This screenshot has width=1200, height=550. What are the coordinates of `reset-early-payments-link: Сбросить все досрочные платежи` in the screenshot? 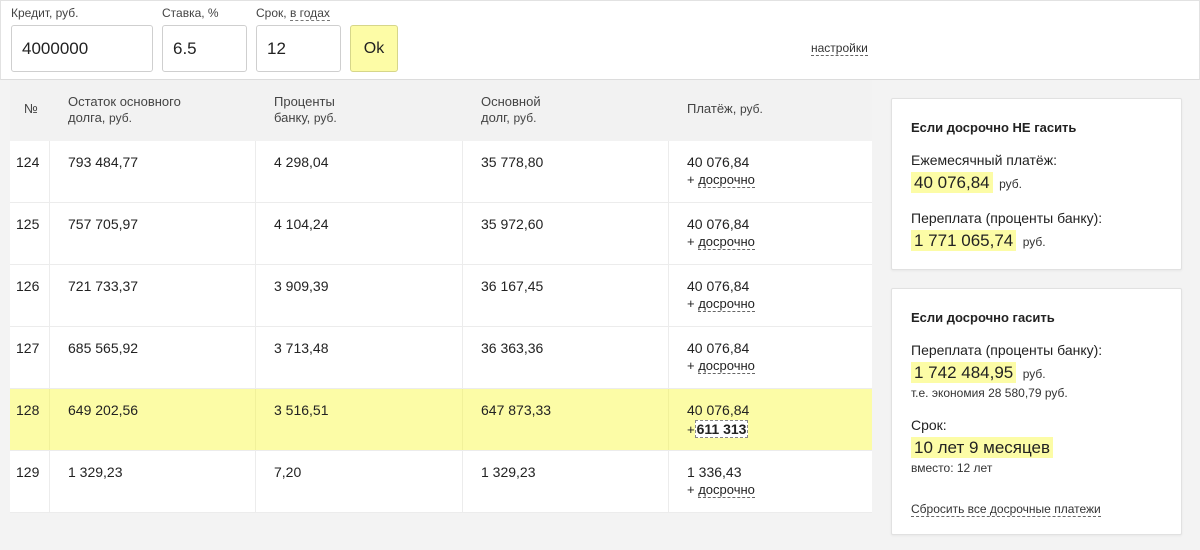 It's located at (1006, 509).